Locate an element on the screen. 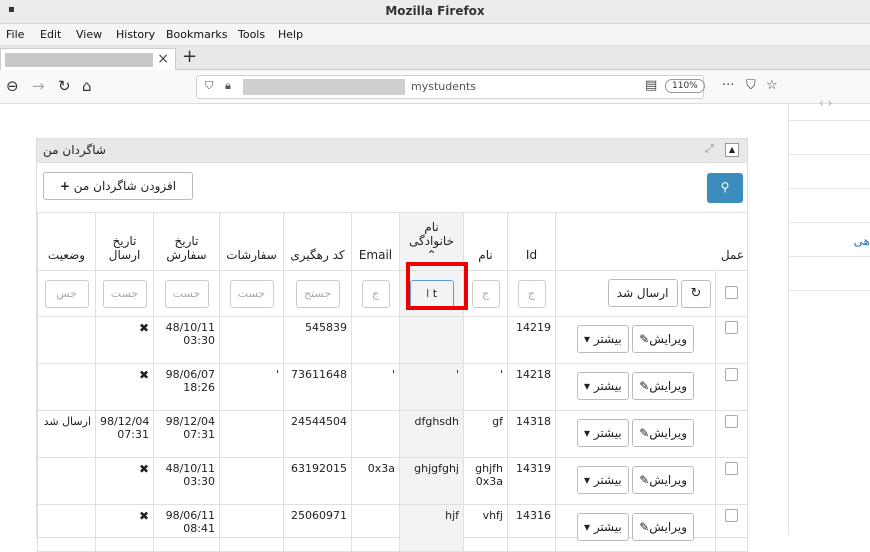 This screenshot has height=552, width=870. star-icon: ☆ is located at coordinates (772, 85).